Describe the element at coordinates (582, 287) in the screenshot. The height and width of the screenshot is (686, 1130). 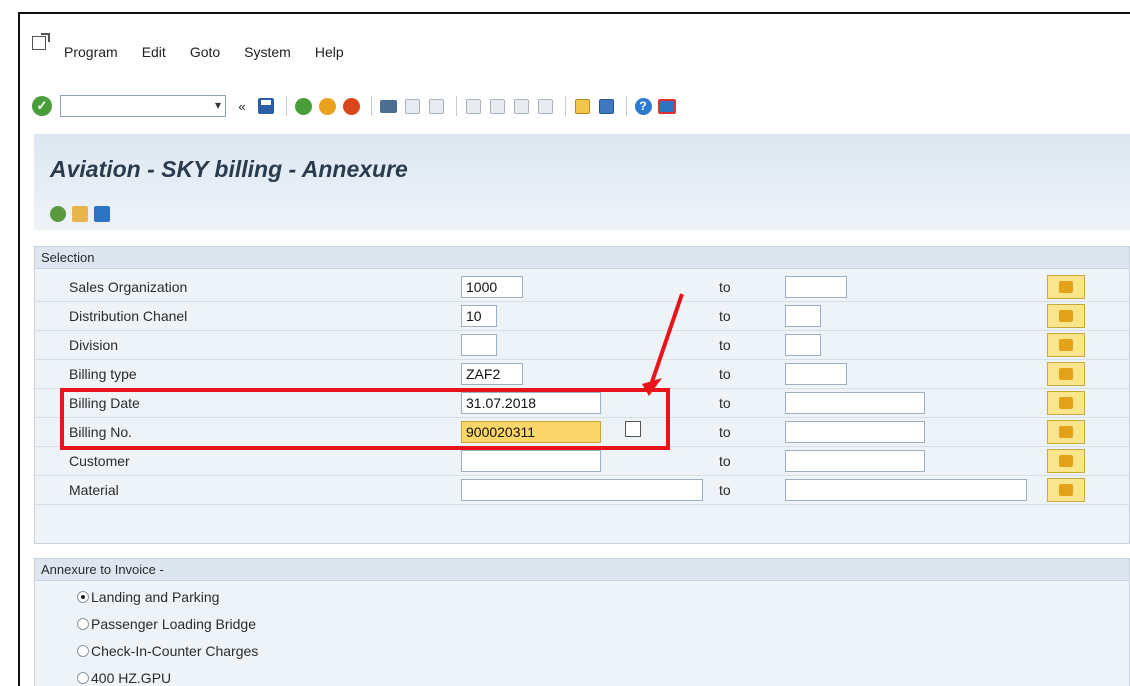
I see `row-sales-organization: Sales Organization 1000 to` at that location.